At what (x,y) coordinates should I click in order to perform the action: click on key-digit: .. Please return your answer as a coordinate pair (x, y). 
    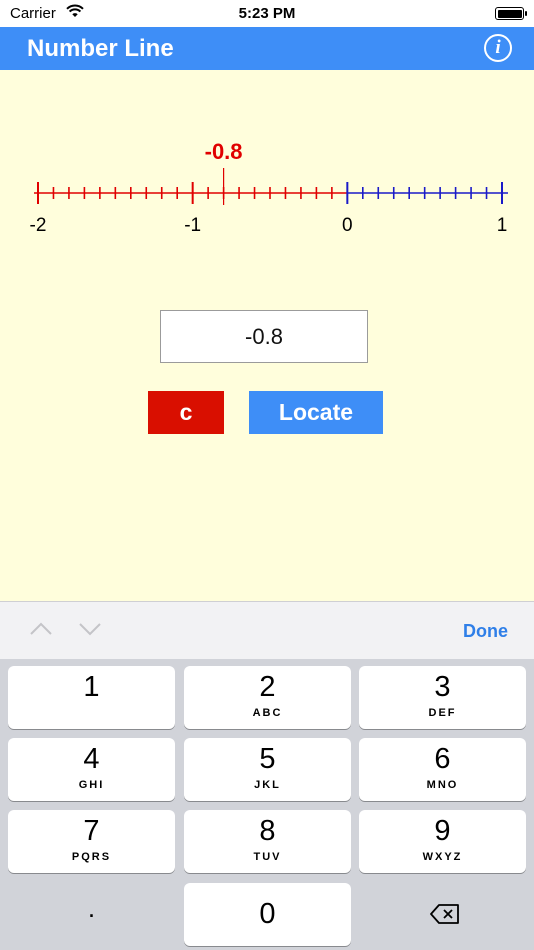
    Looking at the image, I should click on (91, 908).